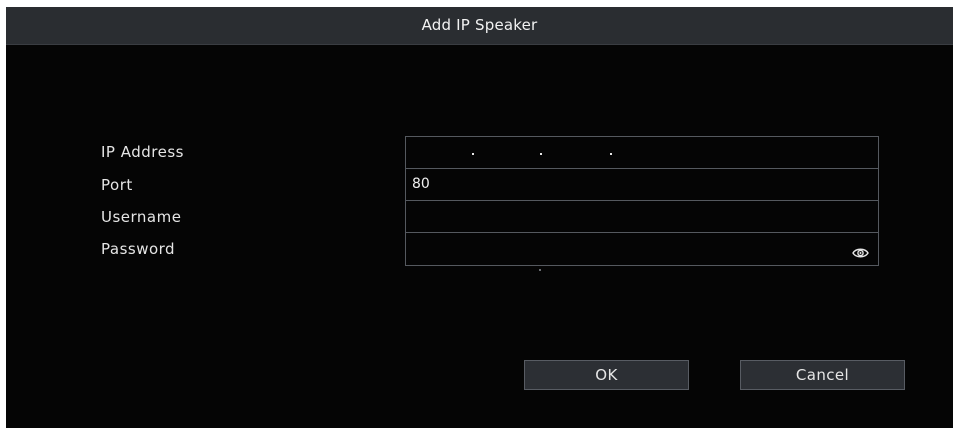  I want to click on port-label: Port, so click(117, 185).